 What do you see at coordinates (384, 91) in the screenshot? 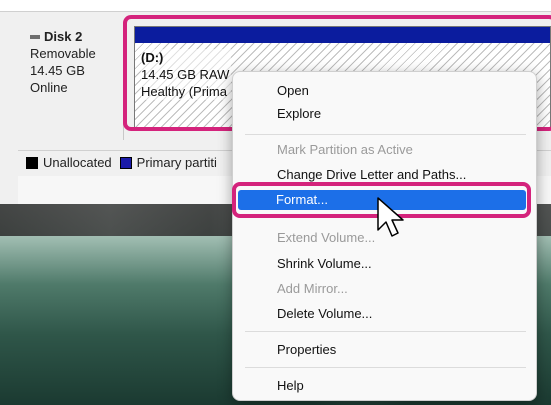
I see `menu-item-open: Open` at bounding box center [384, 91].